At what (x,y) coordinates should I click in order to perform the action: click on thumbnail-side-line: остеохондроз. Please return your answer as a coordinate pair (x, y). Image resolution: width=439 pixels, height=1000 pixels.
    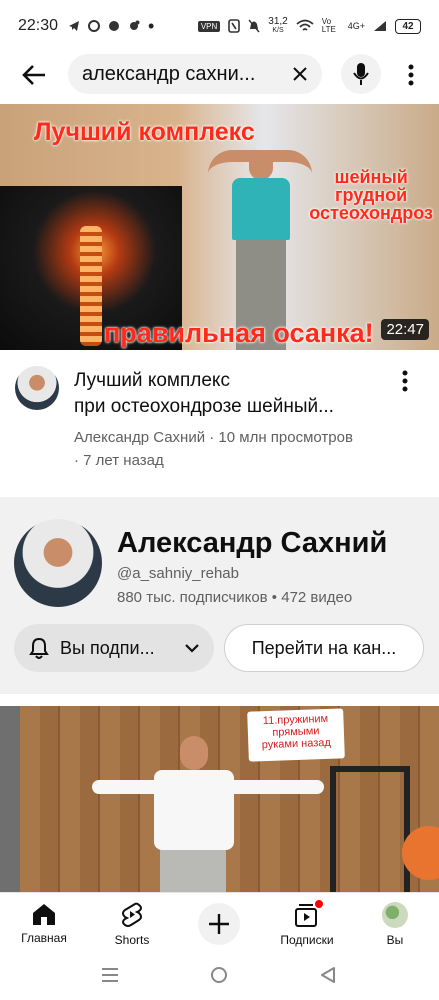
    Looking at the image, I should click on (371, 213).